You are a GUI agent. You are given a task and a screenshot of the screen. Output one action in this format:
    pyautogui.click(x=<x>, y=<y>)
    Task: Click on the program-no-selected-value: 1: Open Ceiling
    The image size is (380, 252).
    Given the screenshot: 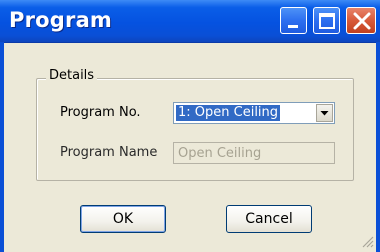 What is the action you would take?
    pyautogui.click(x=228, y=113)
    